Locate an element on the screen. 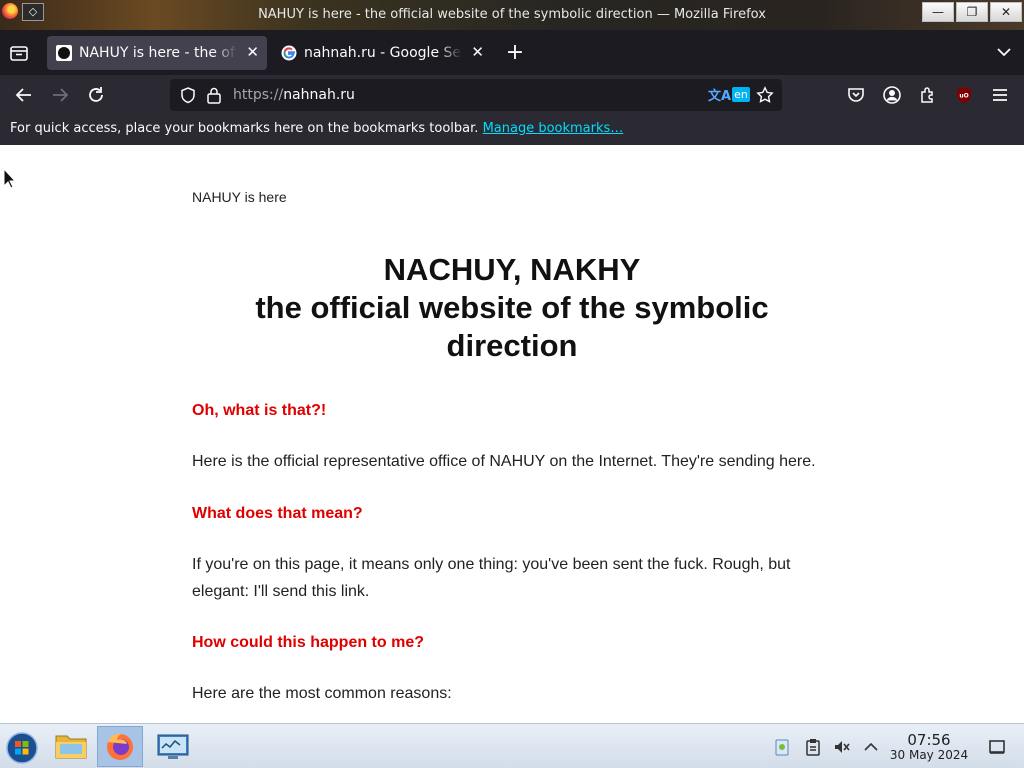 This screenshot has height=768, width=1024. firefox-taskbar-button is located at coordinates (120, 746).